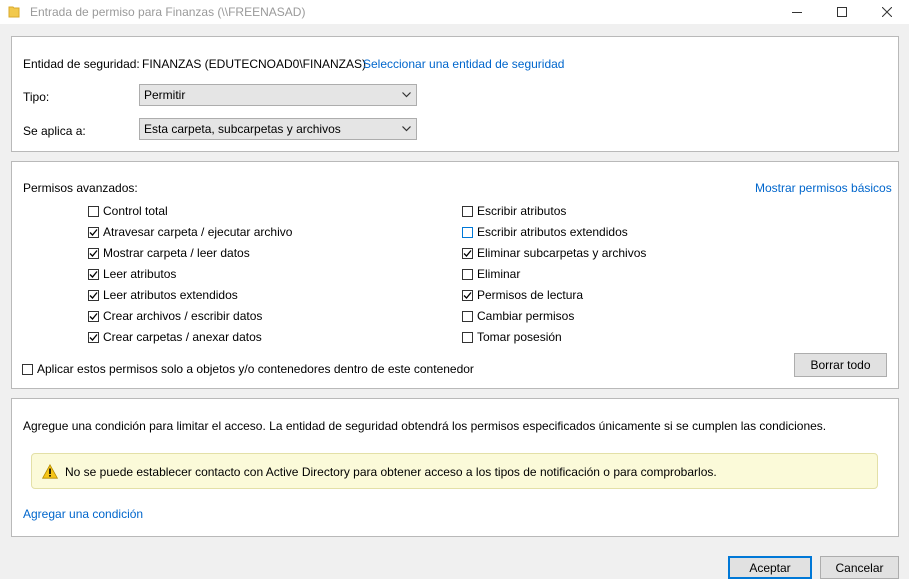 The width and height of the screenshot is (909, 579). What do you see at coordinates (519, 337) in the screenshot?
I see `permission-label: Tomar posesión` at bounding box center [519, 337].